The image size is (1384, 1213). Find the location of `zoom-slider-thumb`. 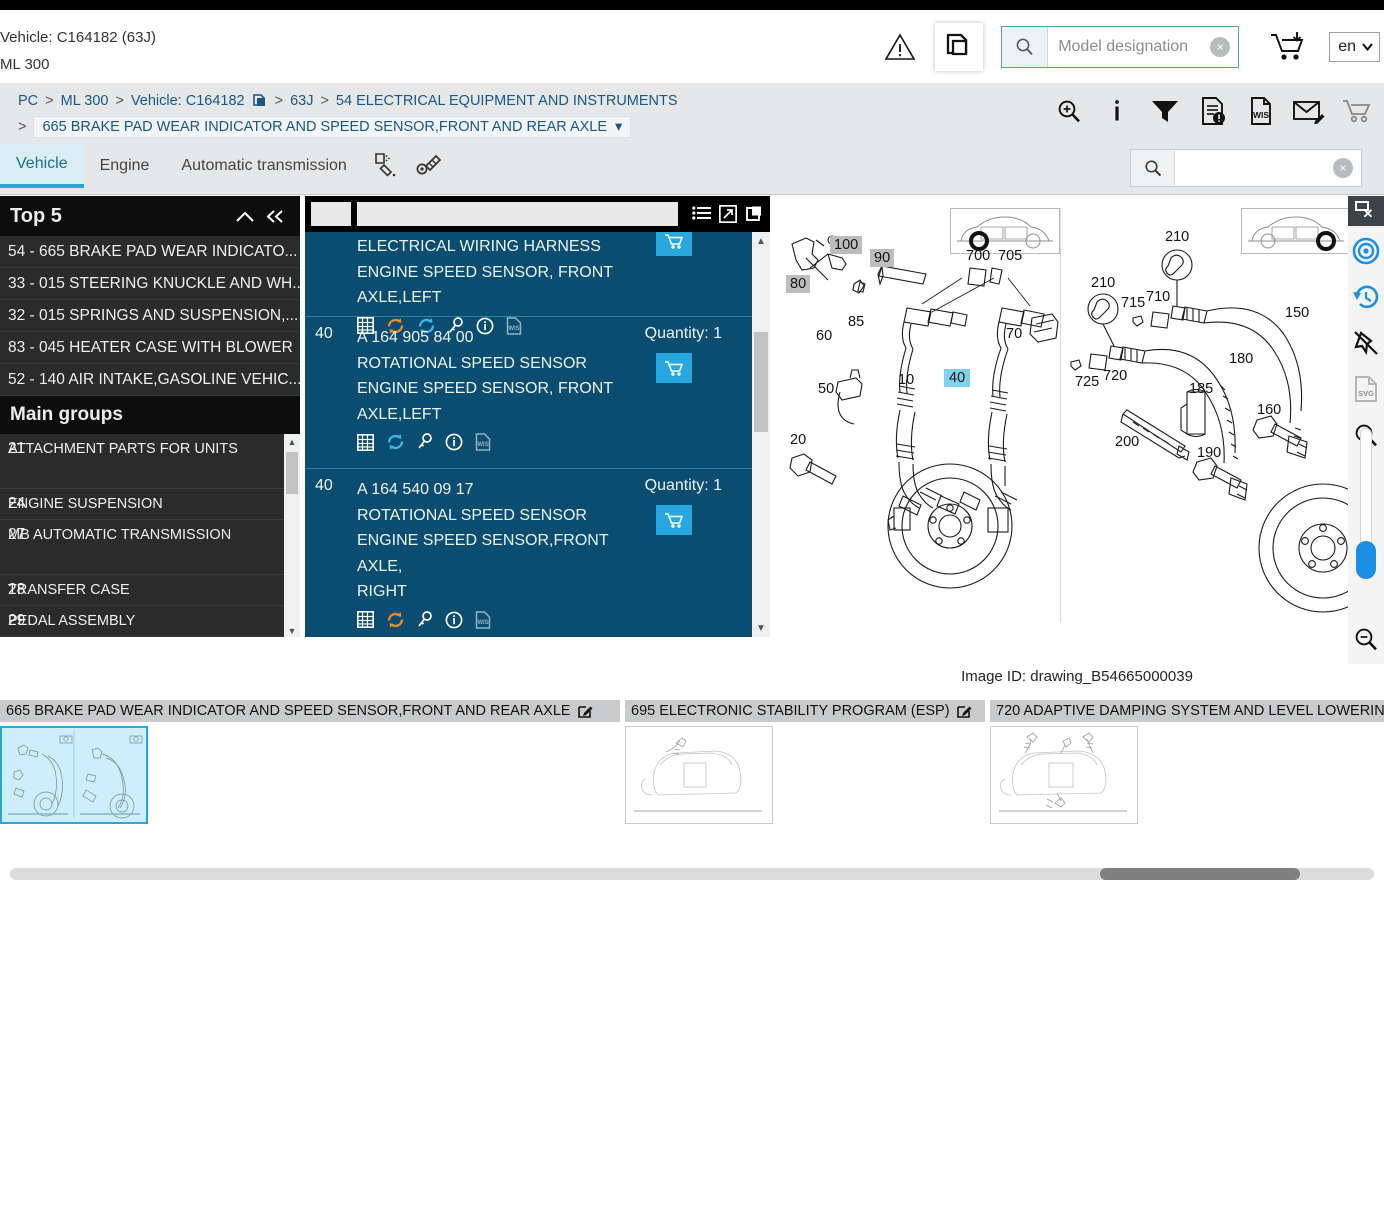

zoom-slider-thumb is located at coordinates (1366, 560).